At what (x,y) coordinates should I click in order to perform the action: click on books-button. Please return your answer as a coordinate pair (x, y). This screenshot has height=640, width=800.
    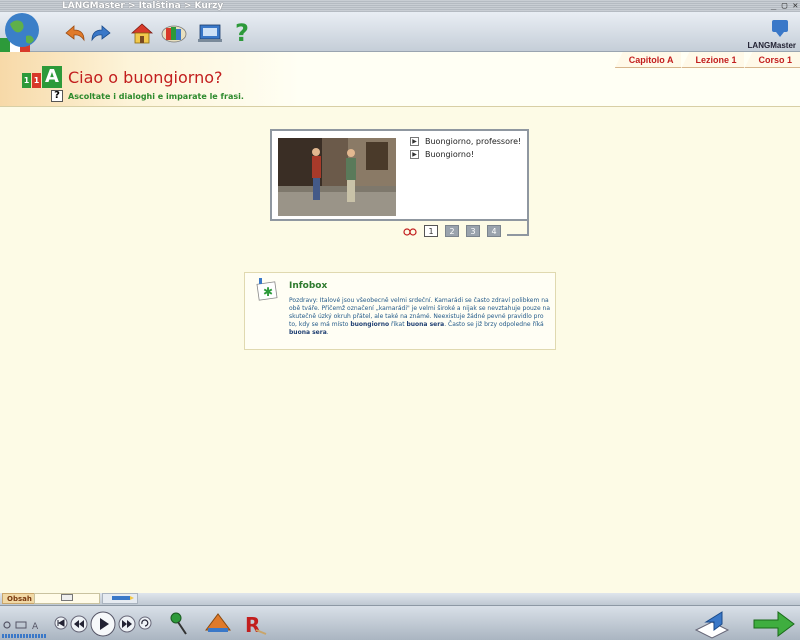
    Looking at the image, I should click on (174, 33).